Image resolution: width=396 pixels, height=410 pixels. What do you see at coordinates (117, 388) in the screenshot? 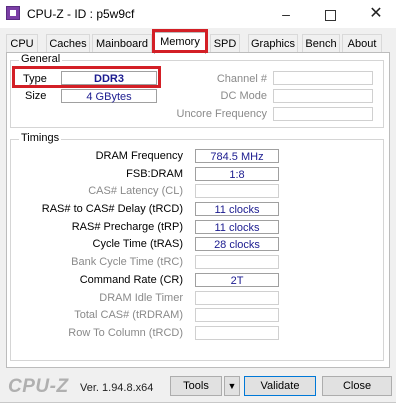
I see `version-label: Ver. 1.94.8.x64` at bounding box center [117, 388].